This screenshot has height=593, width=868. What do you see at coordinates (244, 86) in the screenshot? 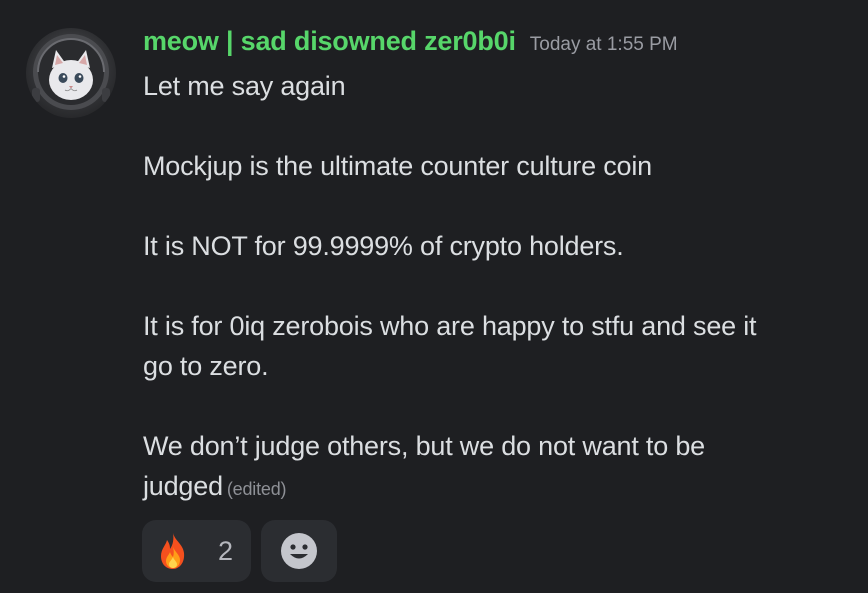
I see `message-line: Let me say again` at bounding box center [244, 86].